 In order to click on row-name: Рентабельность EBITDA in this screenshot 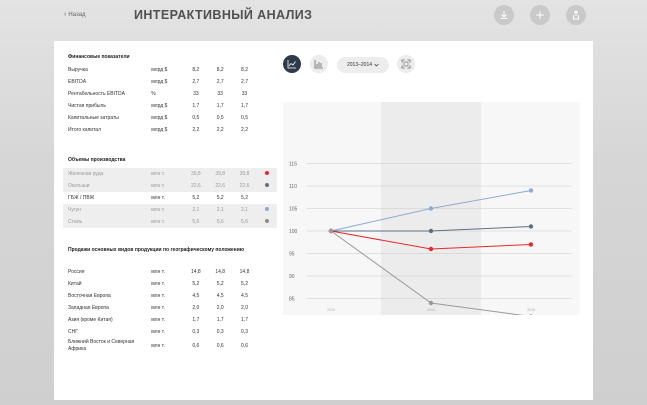, I will do `click(97, 94)`.